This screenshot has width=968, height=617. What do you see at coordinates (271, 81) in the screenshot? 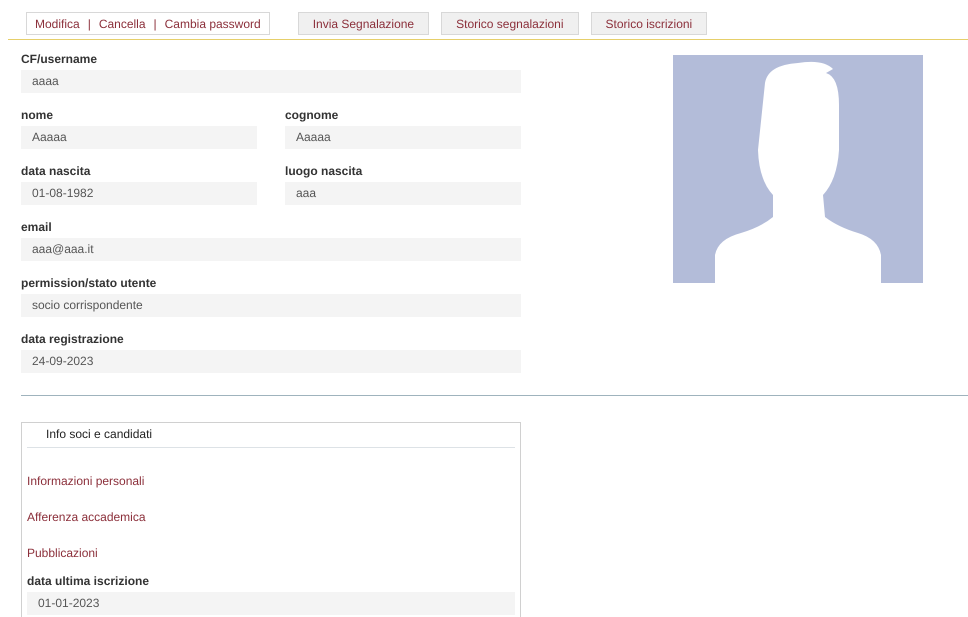
I see `readonly-field: aaaa` at bounding box center [271, 81].